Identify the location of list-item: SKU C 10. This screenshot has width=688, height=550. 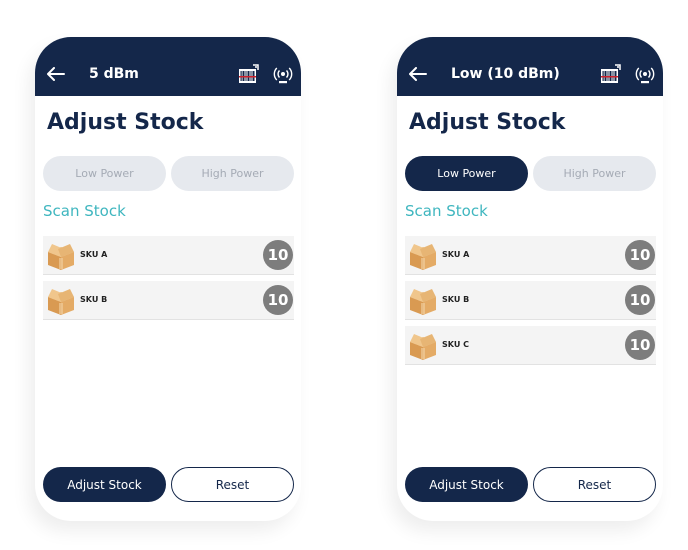
(530, 345).